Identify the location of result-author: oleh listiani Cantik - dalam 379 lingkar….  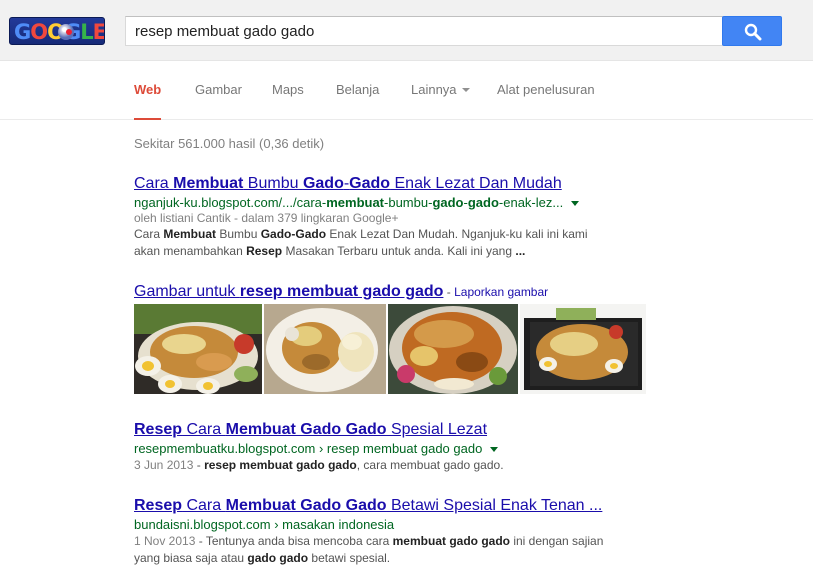
(266, 218).